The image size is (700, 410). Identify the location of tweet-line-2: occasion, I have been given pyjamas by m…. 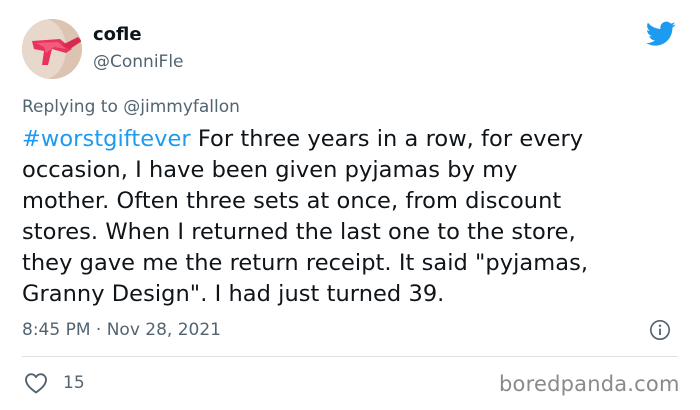
(270, 170).